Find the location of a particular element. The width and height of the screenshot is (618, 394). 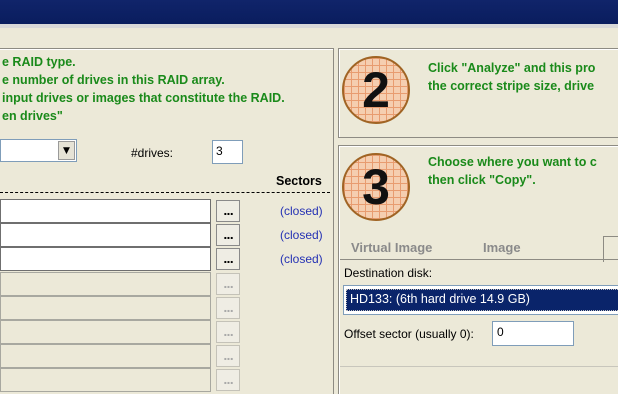

instruction-line: Click "Analyze" and this pro is located at coordinates (512, 68).